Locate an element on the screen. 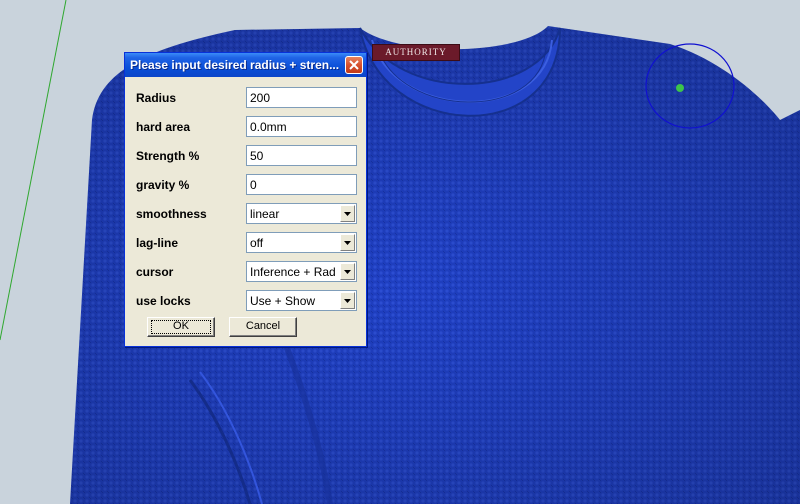 The width and height of the screenshot is (800, 504). close-icon is located at coordinates (354, 65).